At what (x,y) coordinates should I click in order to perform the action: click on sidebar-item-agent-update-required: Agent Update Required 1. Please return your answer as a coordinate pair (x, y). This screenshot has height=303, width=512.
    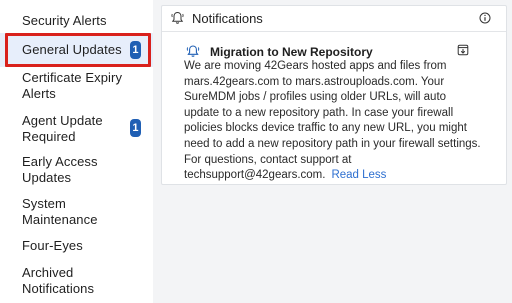
    Looking at the image, I should click on (76, 129).